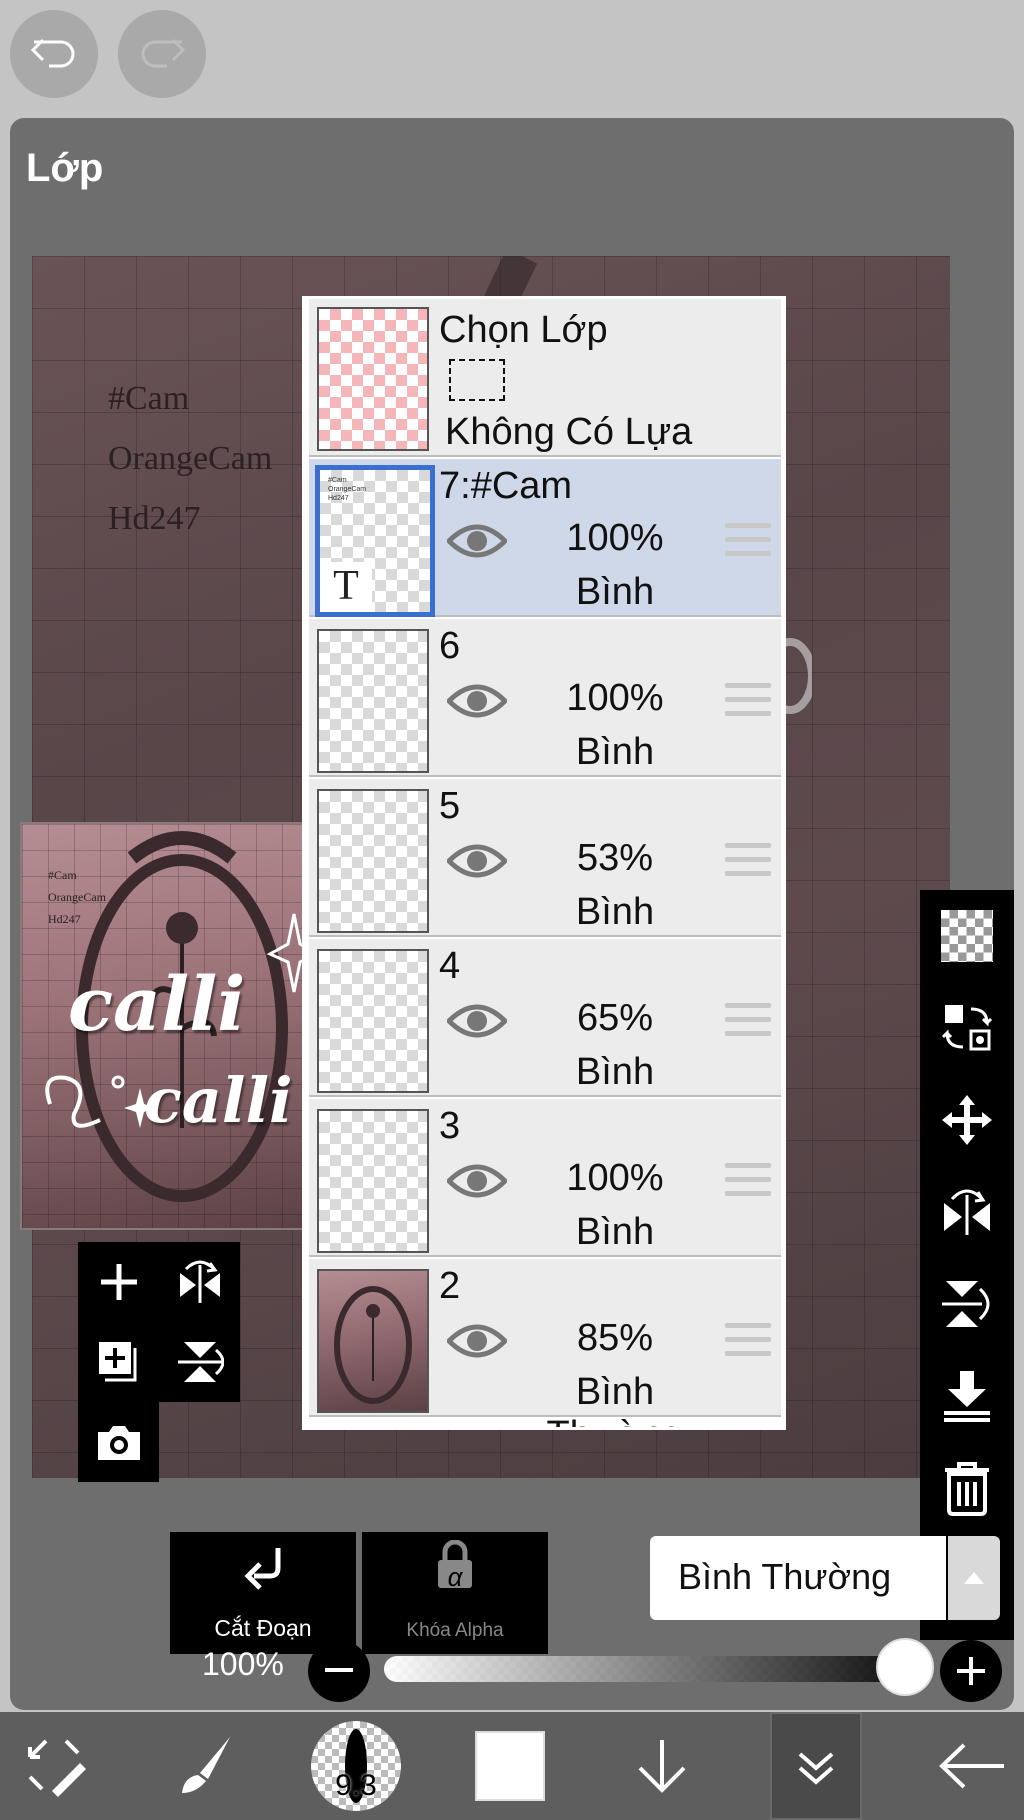 The image size is (1024, 1820). I want to click on opacity-value-label: 100%, so click(243, 1664).